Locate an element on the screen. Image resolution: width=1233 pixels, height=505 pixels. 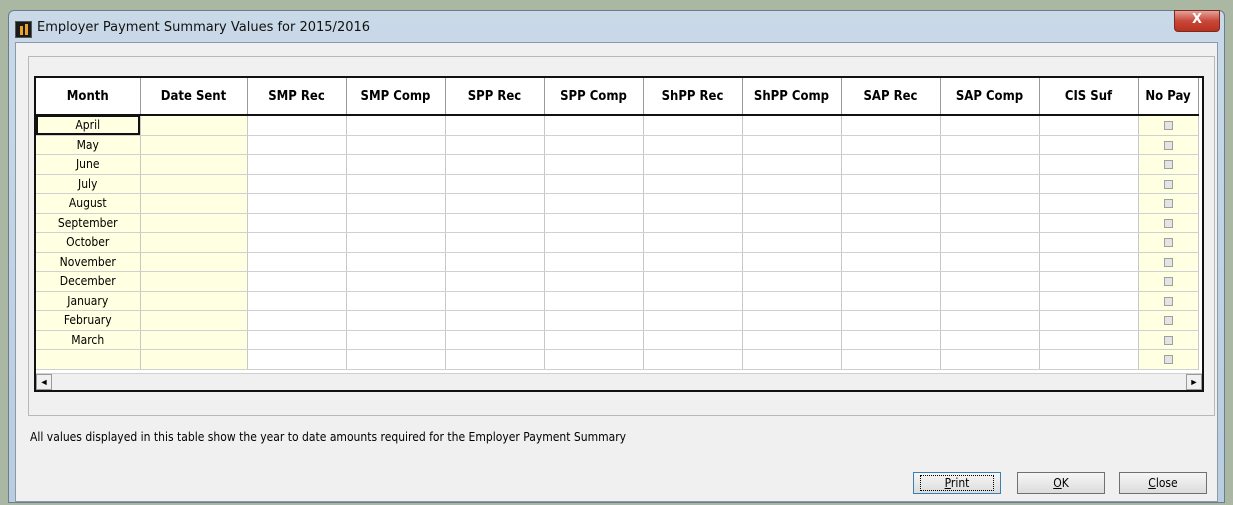
column-header: Date Sent is located at coordinates (194, 97).